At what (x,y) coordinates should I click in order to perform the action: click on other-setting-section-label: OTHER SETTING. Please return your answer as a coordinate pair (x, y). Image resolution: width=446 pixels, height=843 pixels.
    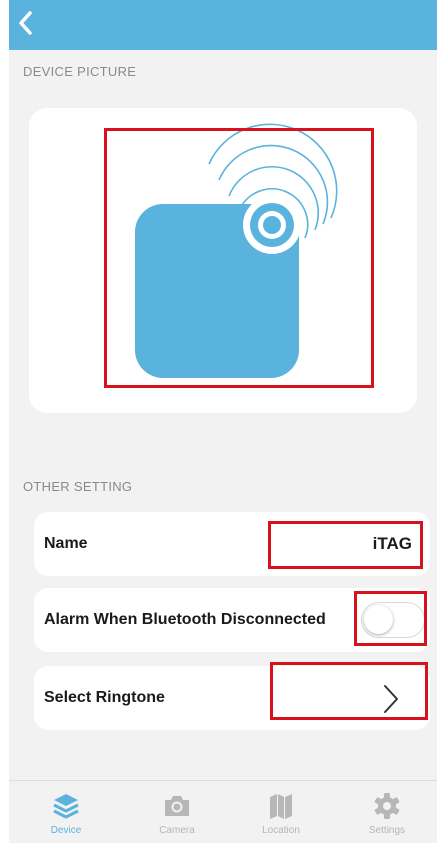
    Looking at the image, I should click on (78, 486).